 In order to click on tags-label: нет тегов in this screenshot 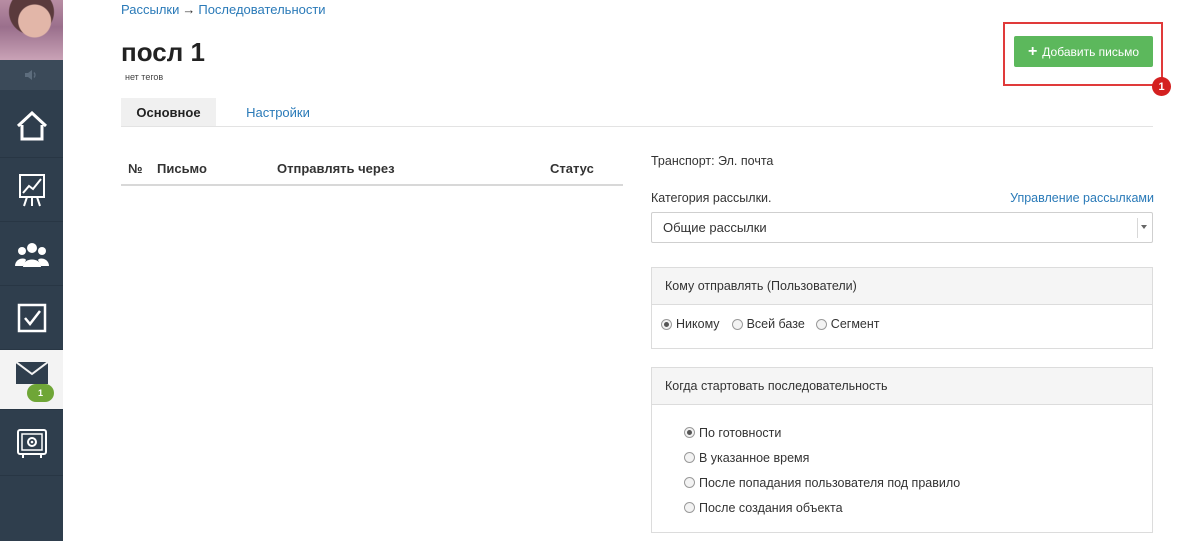, I will do `click(144, 77)`.